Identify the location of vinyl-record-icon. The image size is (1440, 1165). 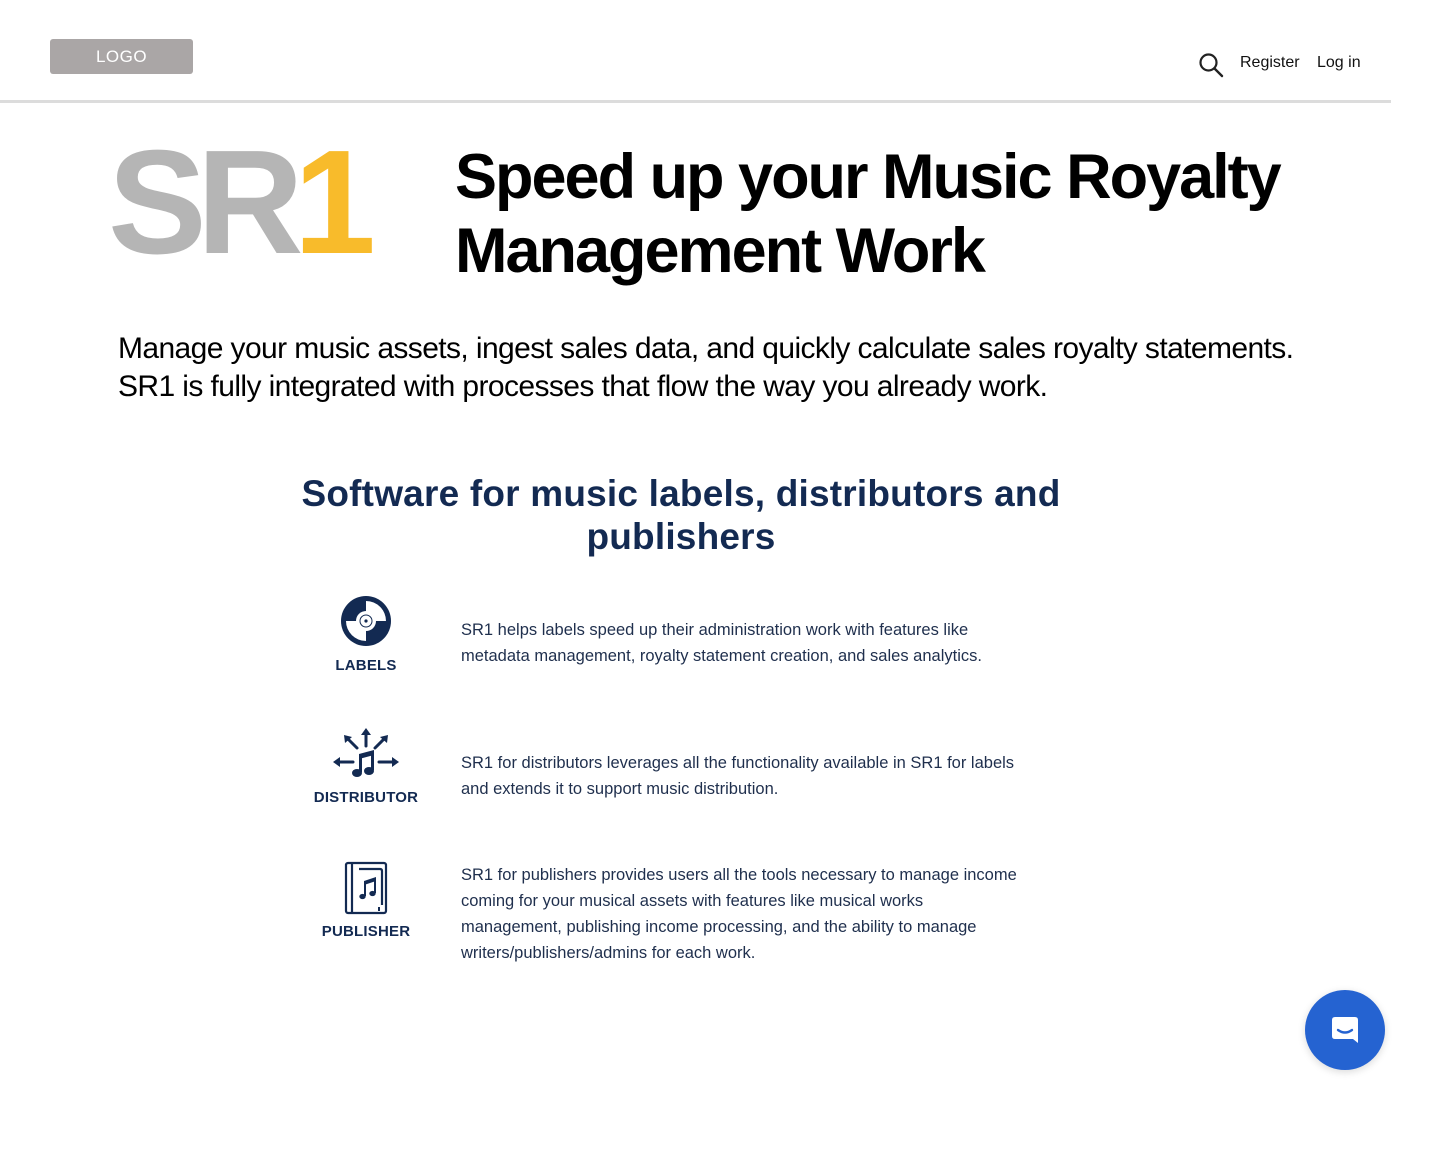
(366, 621).